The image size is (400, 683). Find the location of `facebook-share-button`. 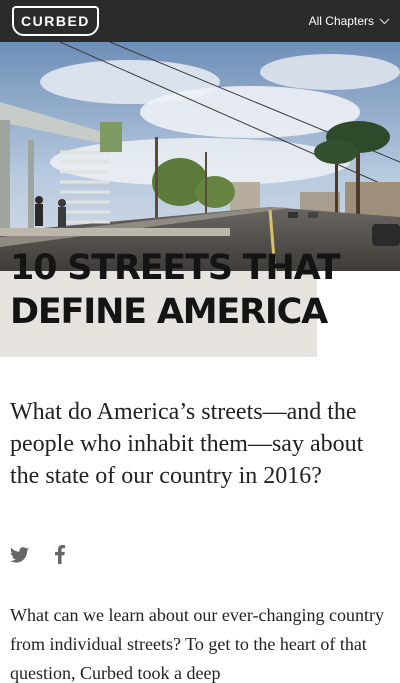

facebook-share-button is located at coordinates (60, 554).